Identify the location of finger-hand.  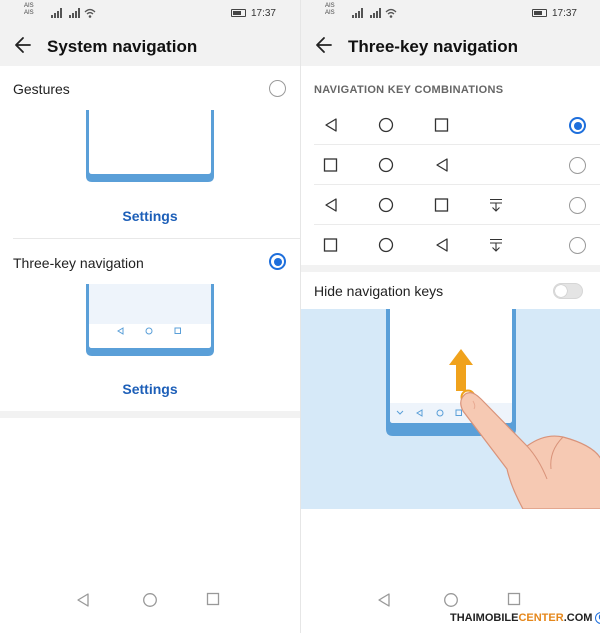
(530, 450).